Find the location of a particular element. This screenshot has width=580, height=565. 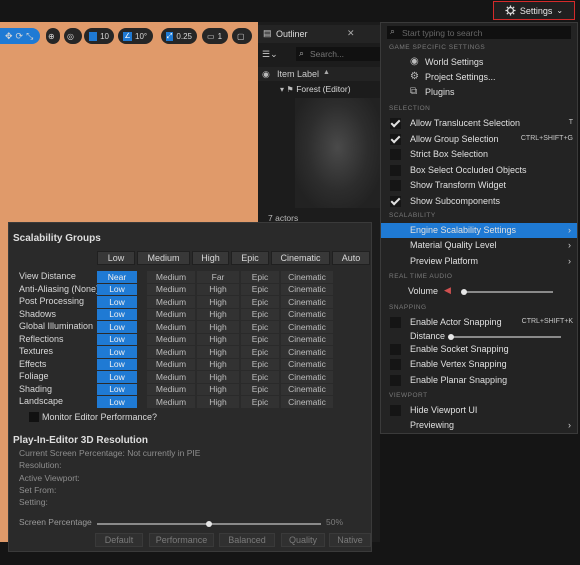

menu-item-engine-scalability: Engine Scalability Settings › is located at coordinates (479, 230).